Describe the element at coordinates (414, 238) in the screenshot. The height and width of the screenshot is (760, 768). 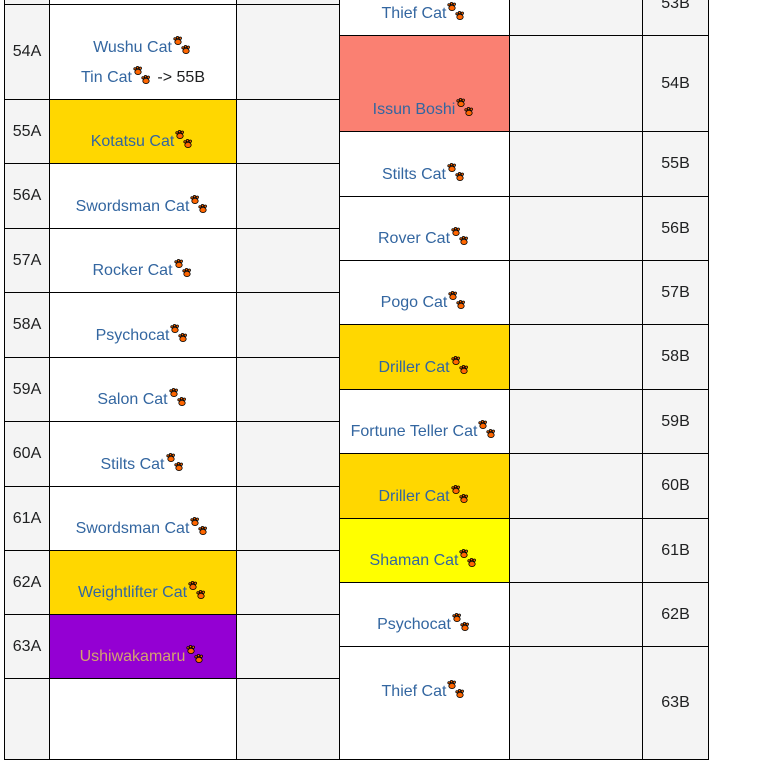
I see `cat-link: Rover Cat` at that location.